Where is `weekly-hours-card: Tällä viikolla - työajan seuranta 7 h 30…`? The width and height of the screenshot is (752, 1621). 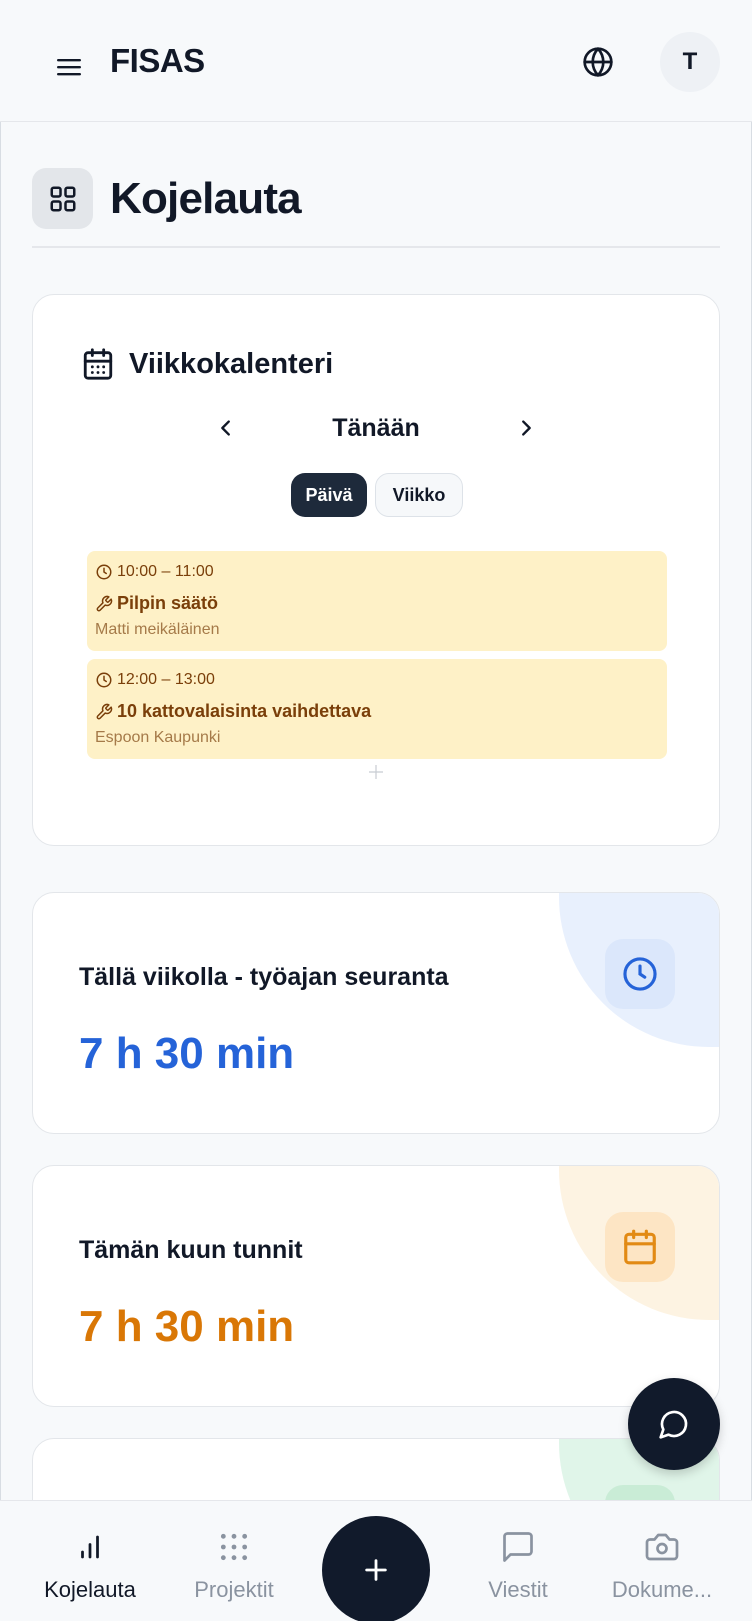
weekly-hours-card: Tällä viikolla - työajan seuranta 7 h 30… is located at coordinates (376, 1013).